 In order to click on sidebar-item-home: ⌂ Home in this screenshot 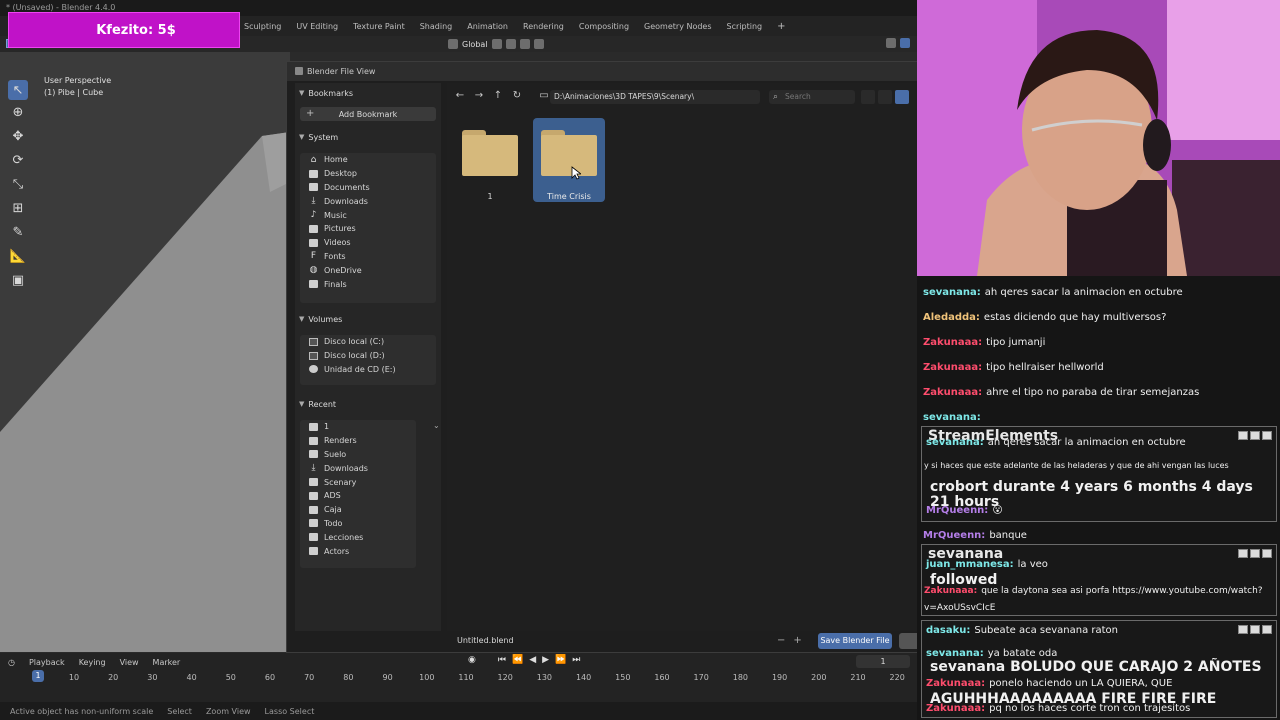, I will do `click(368, 160)`.